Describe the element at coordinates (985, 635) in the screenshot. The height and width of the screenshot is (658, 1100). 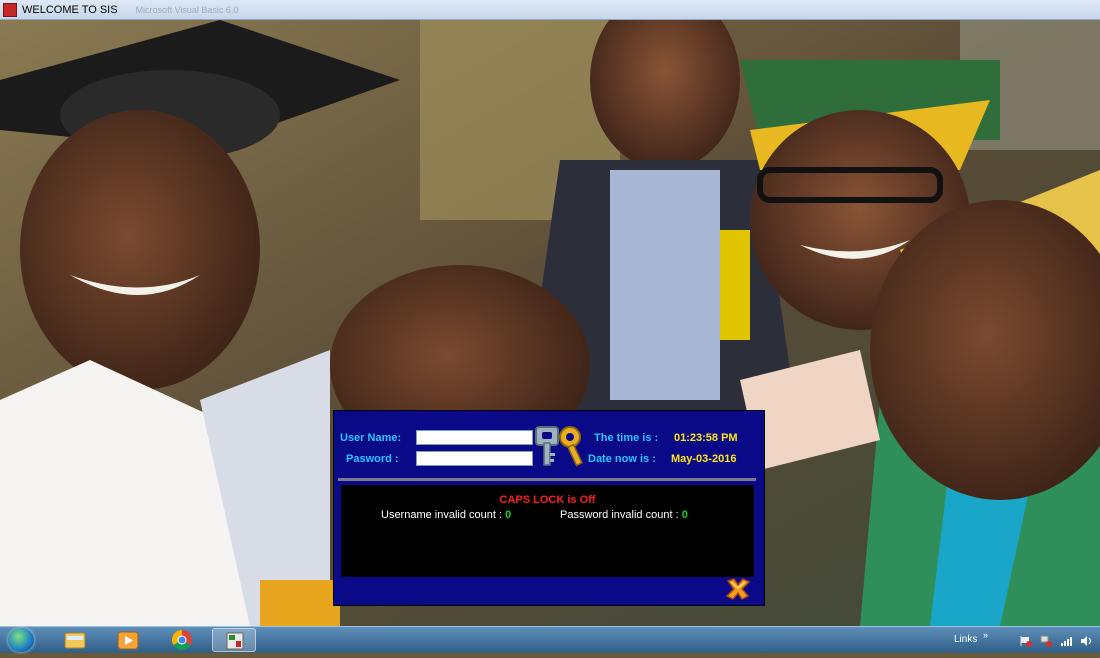
I see `links-chevron: »` at that location.